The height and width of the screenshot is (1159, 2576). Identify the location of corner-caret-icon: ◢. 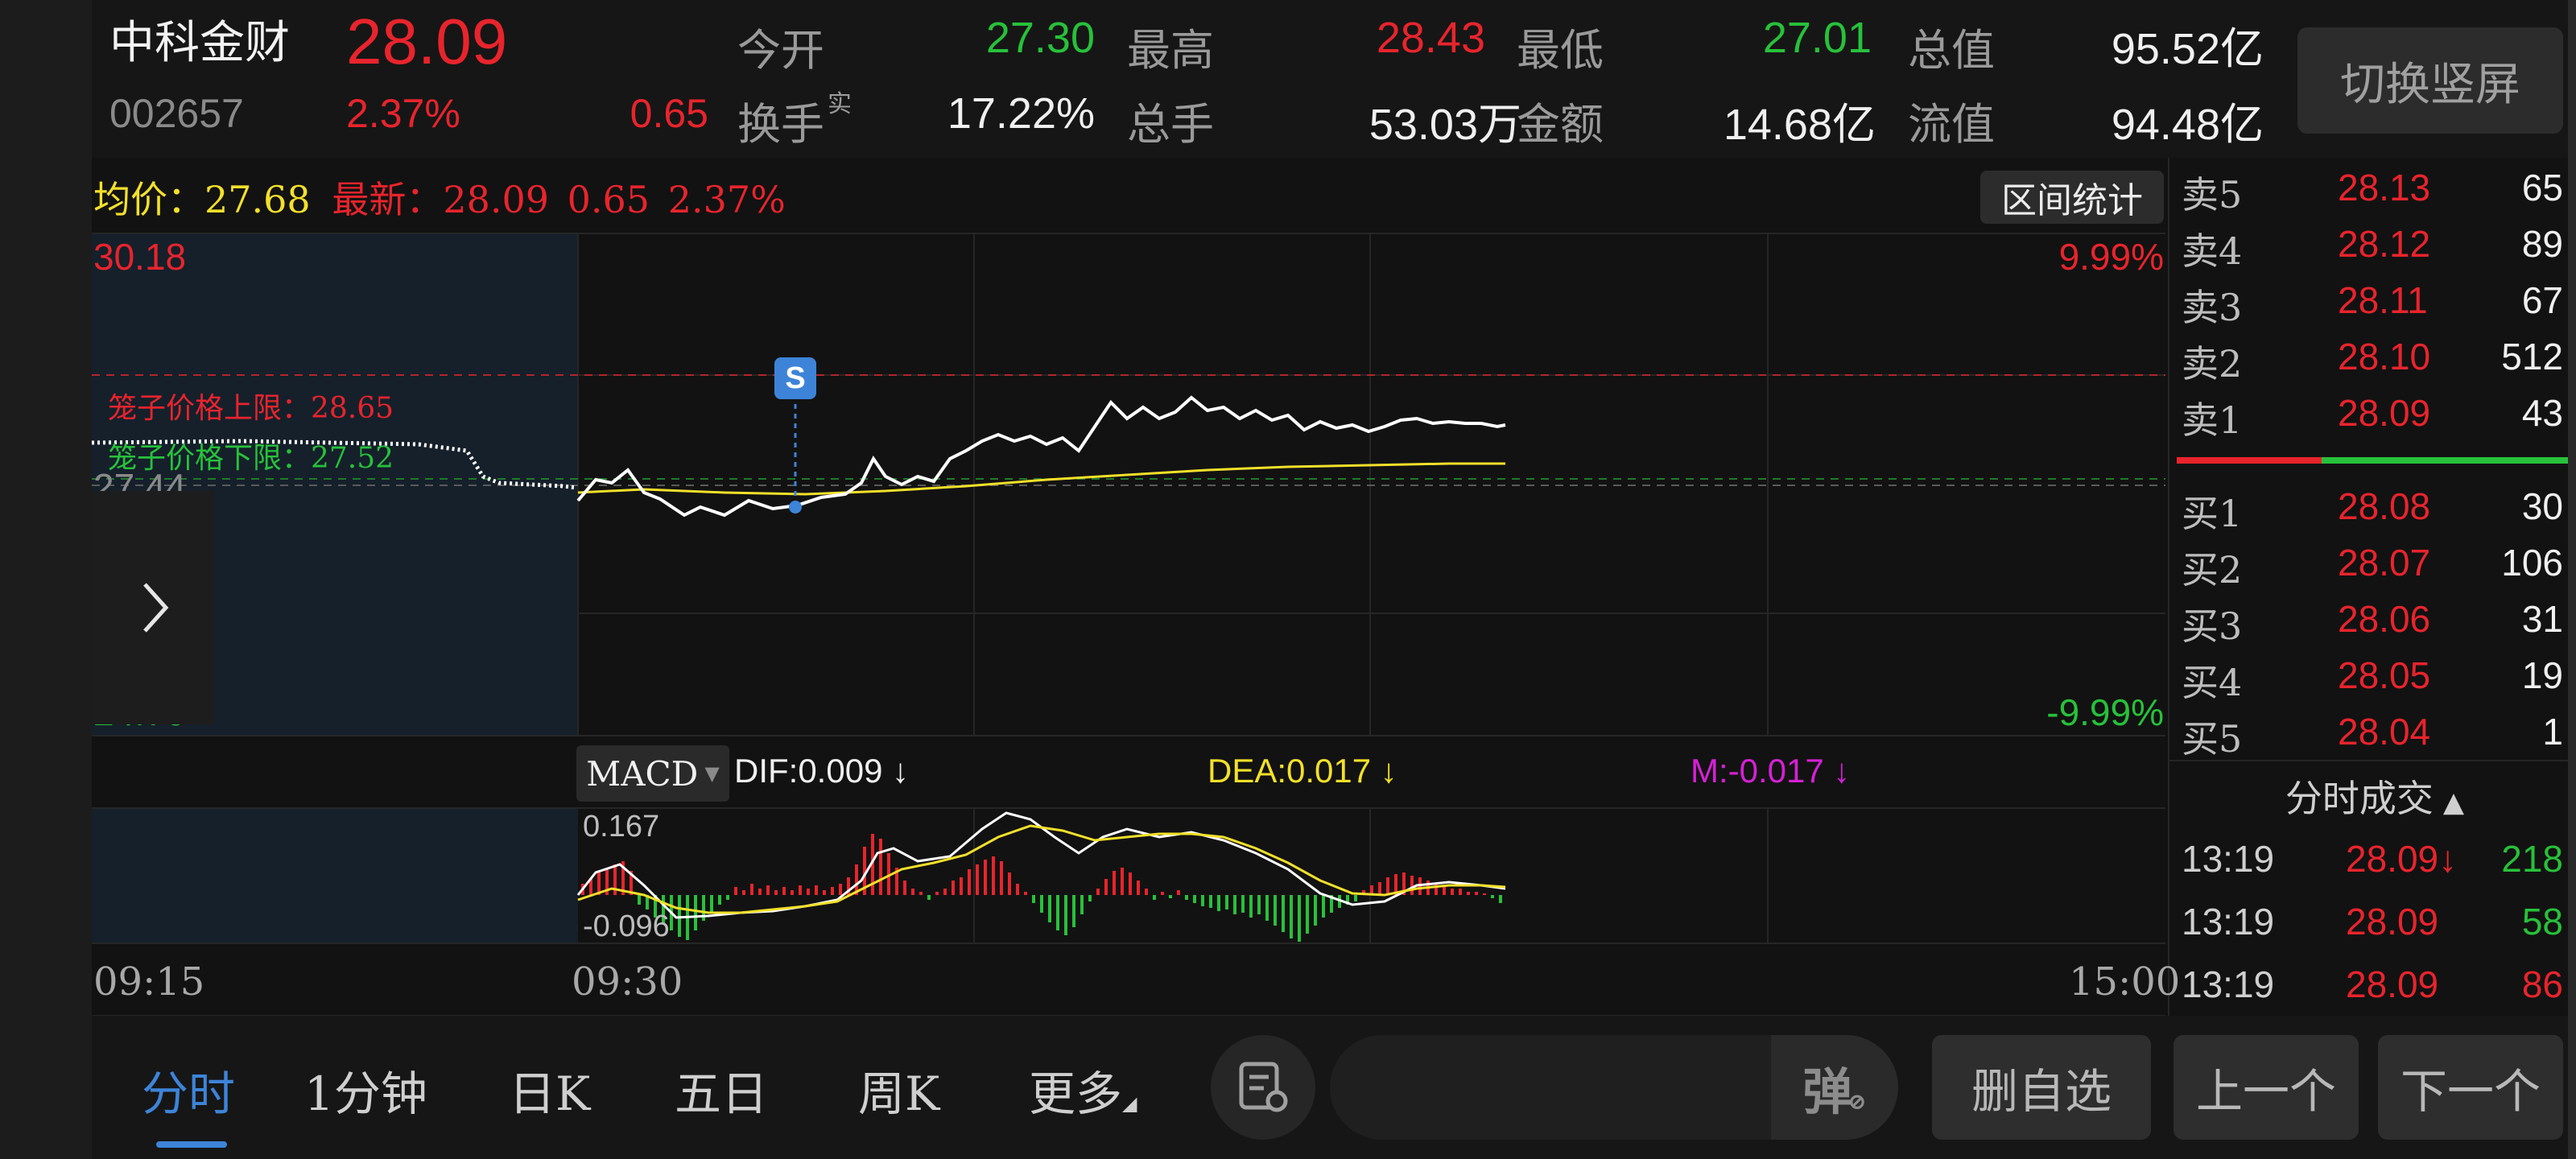
(1129, 1103).